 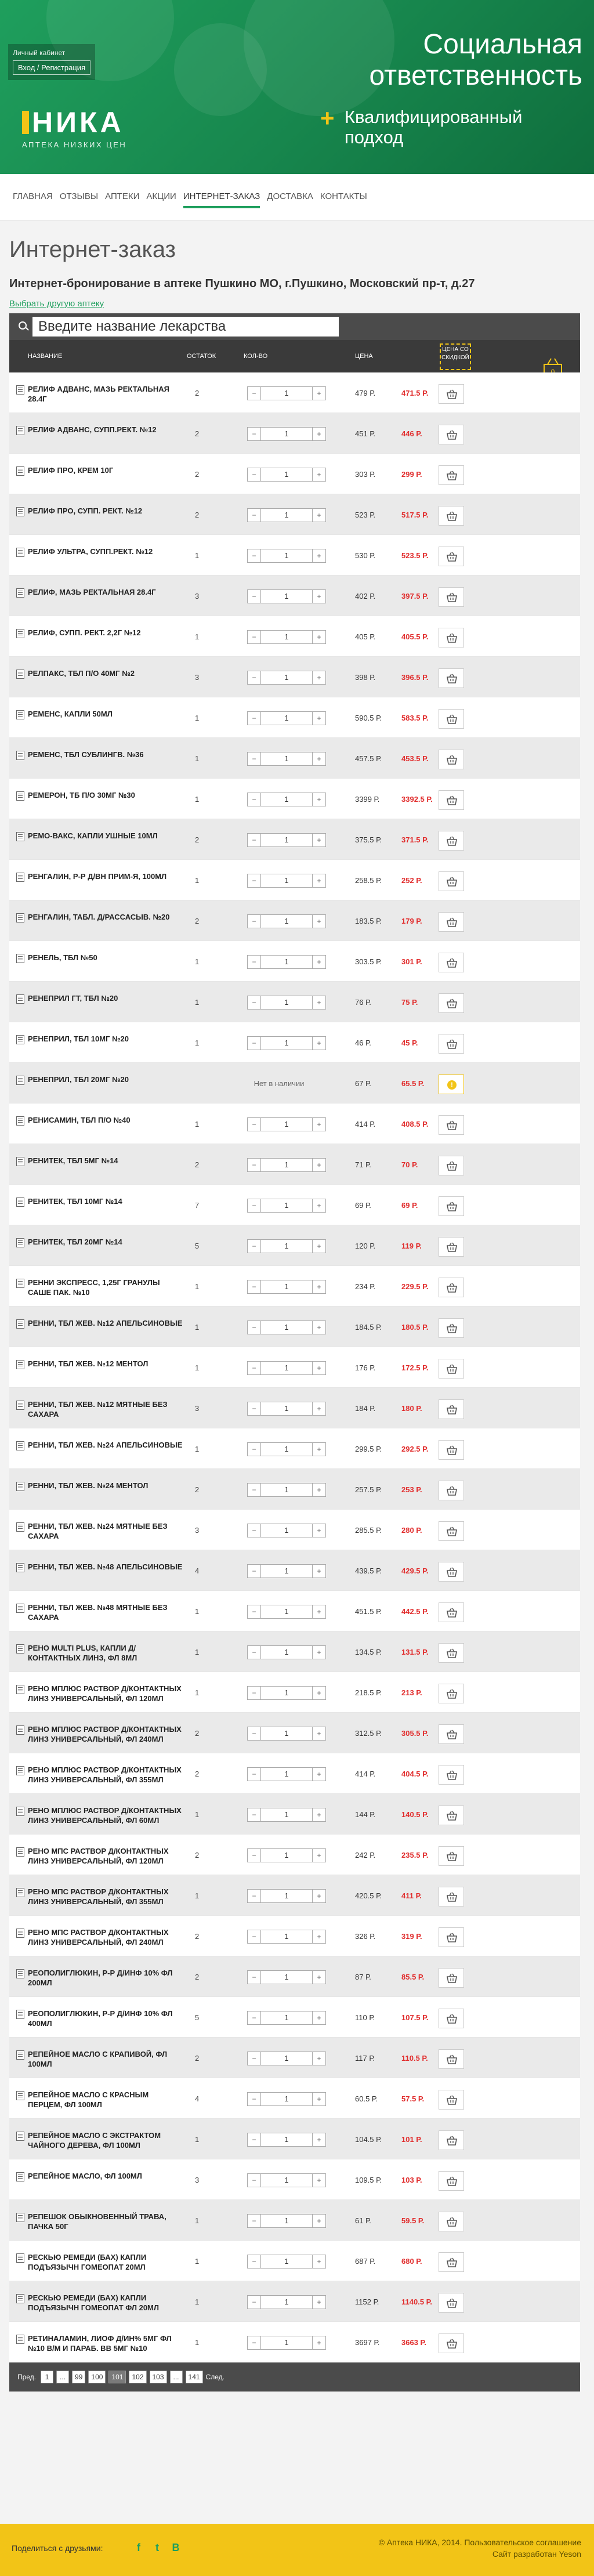 I want to click on product-name: Ренни, тбл жев. №12 мятные без сахара, so click(x=106, y=1409).